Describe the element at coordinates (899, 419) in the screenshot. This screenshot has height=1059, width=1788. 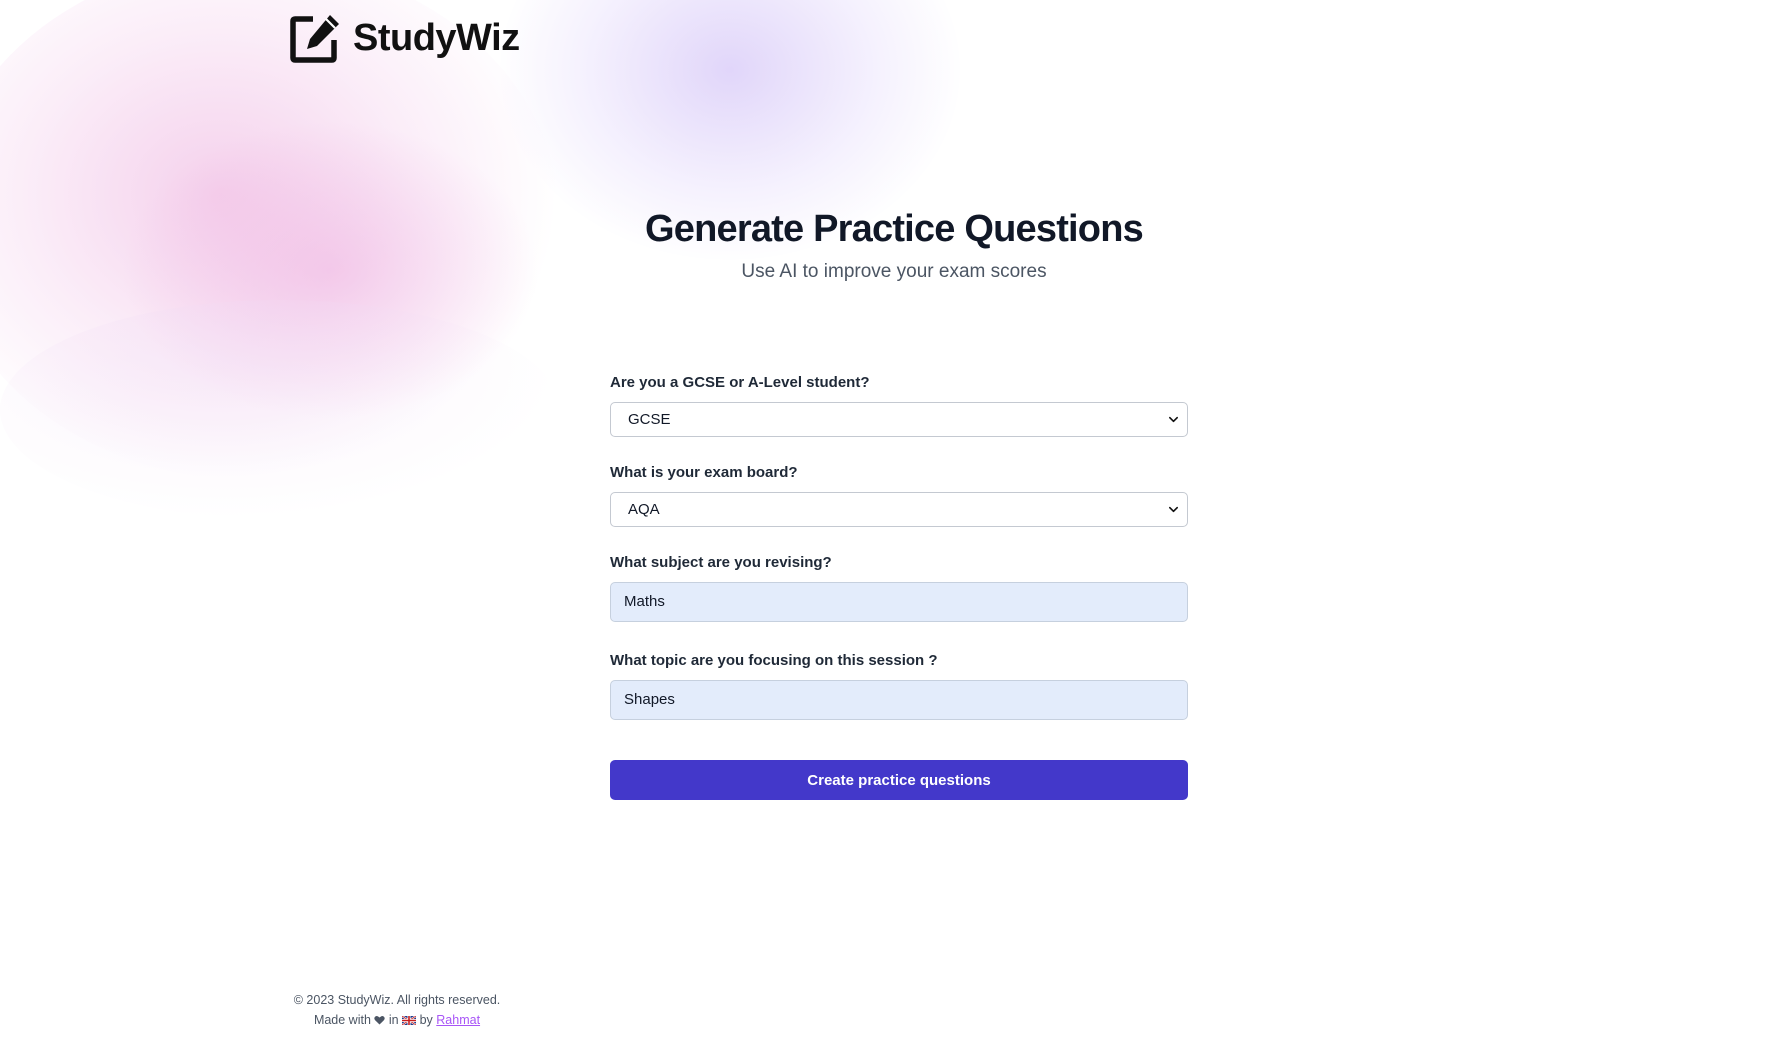
I see `level-select: GCSE` at that location.